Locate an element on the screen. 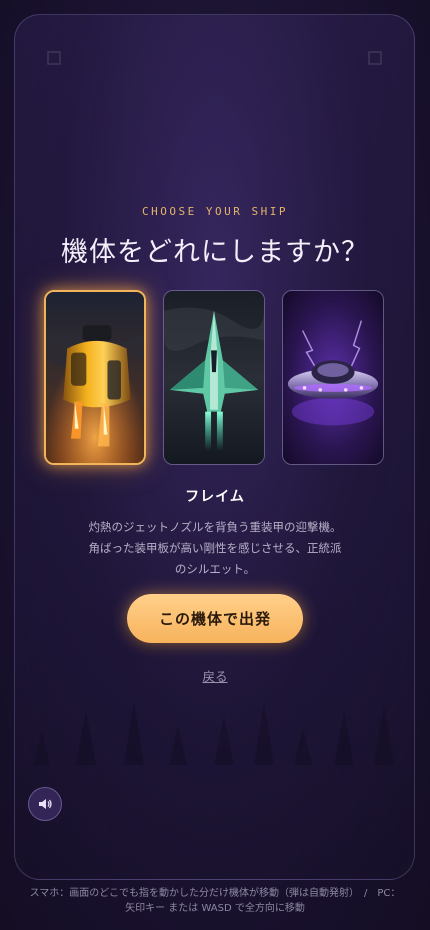 The height and width of the screenshot is (930, 430). forest-silhouette is located at coordinates (214, 732).